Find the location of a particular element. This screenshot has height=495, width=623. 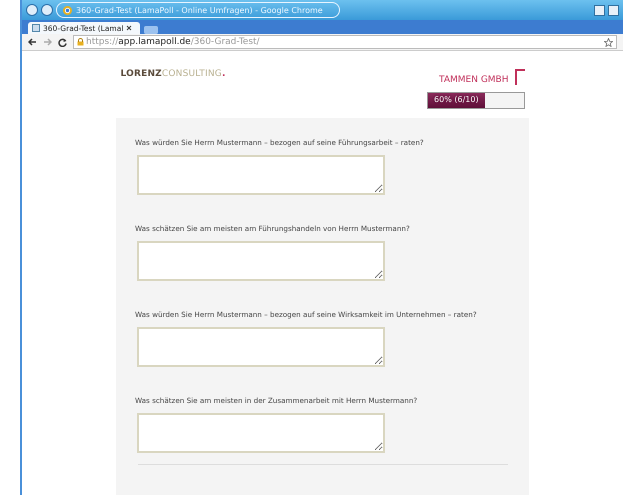

close-icon is located at coordinates (129, 28).